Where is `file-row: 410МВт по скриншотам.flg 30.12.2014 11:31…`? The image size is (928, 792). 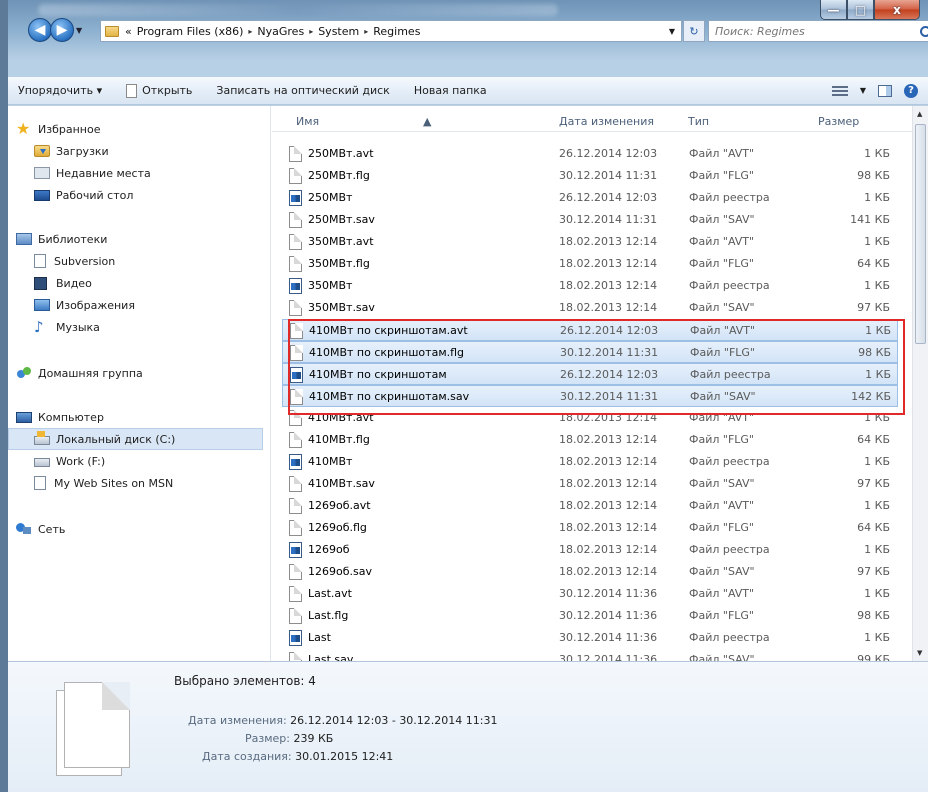 file-row: 410МВт по скриншотам.flg 30.12.2014 11:31… is located at coordinates (590, 352).